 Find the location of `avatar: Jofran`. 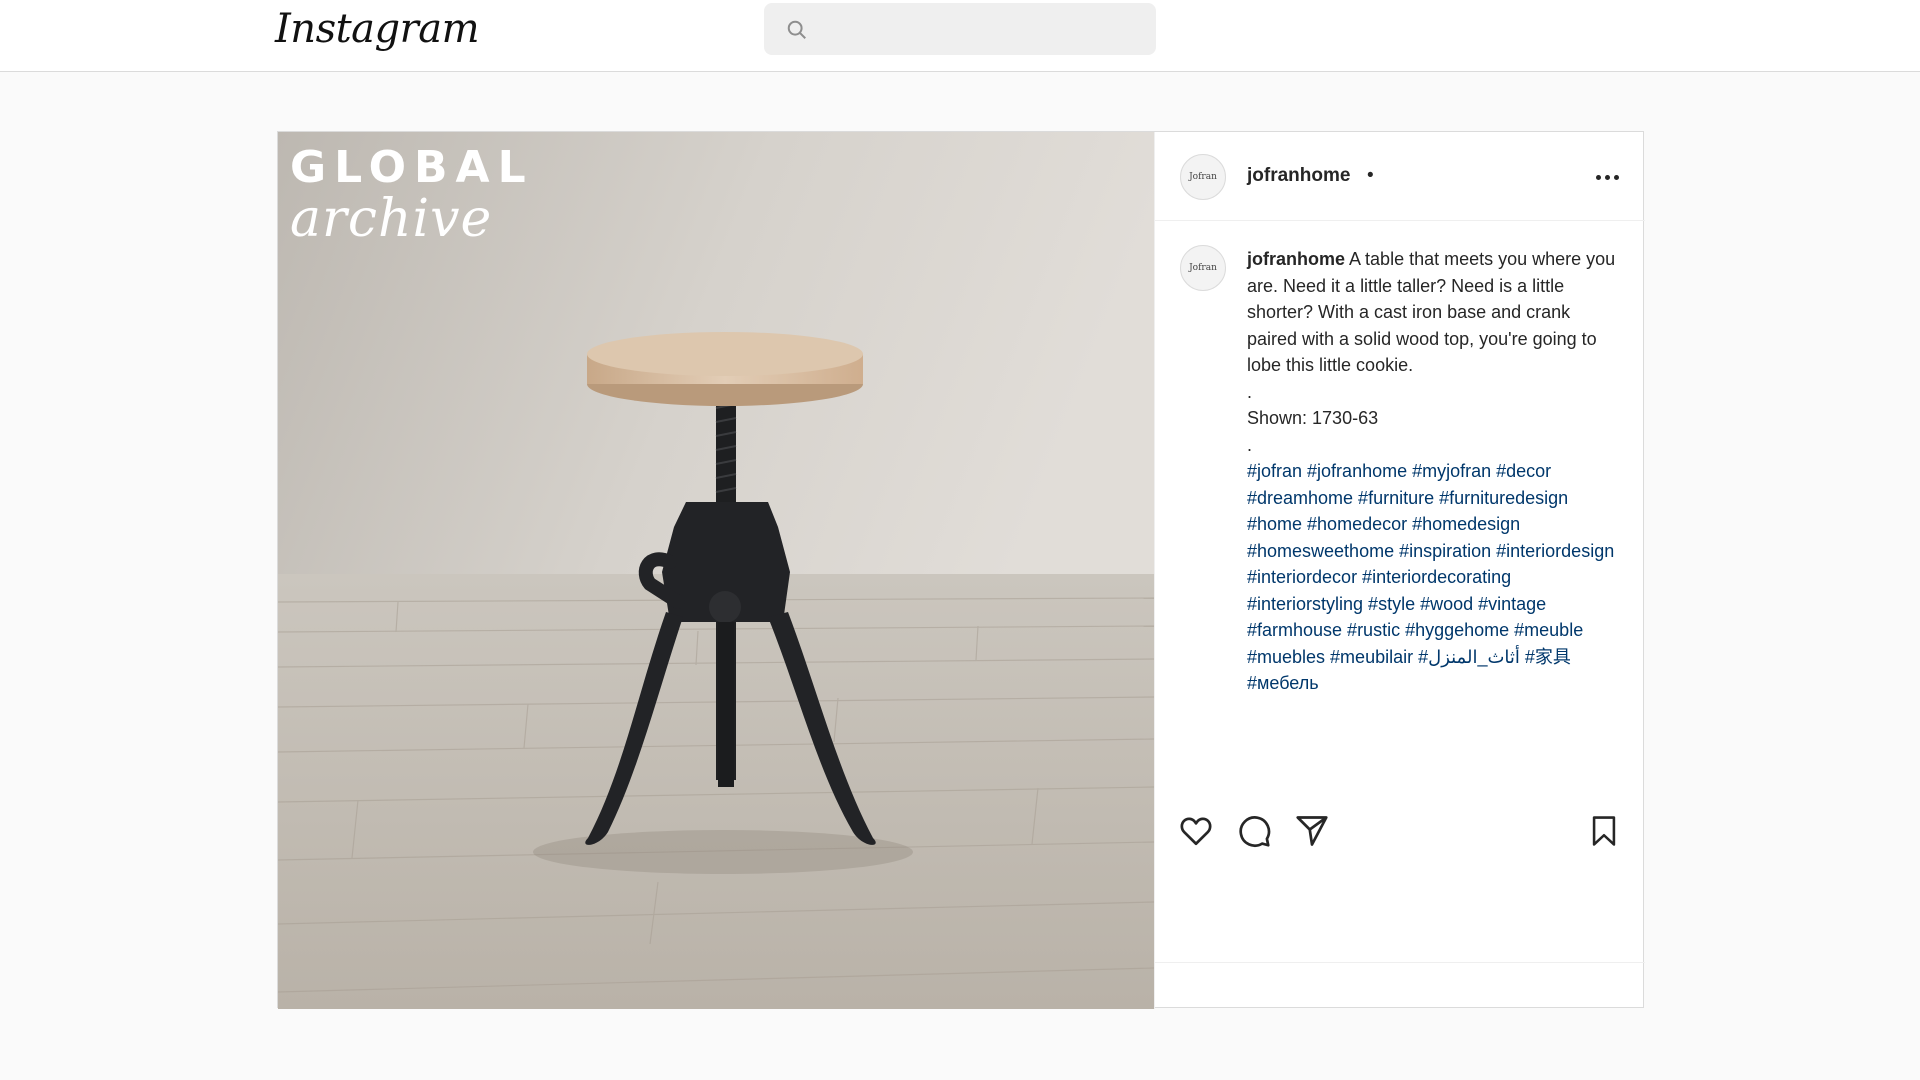

avatar: Jofran is located at coordinates (1203, 177).